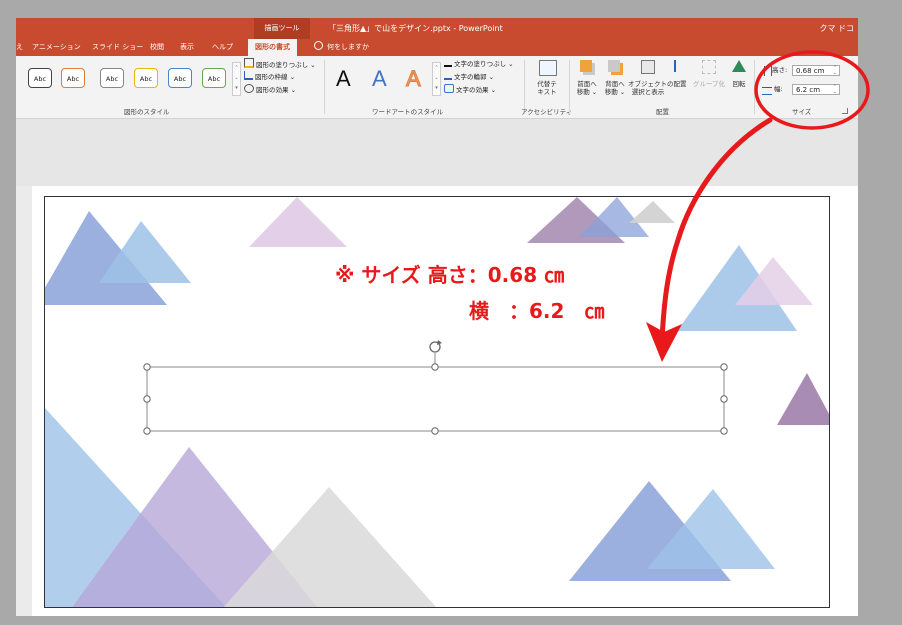 The width and height of the screenshot is (902, 625). I want to click on callout-overlay, so click(758, 206).